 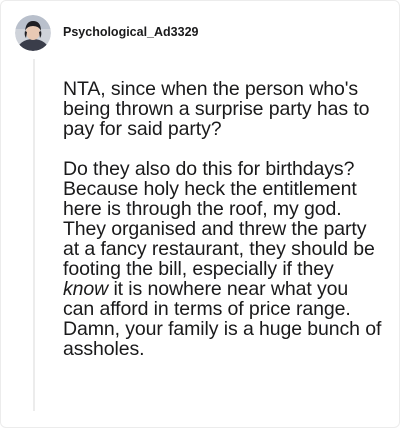 I want to click on comment-header: Psychological_Ad3329, so click(x=106, y=33).